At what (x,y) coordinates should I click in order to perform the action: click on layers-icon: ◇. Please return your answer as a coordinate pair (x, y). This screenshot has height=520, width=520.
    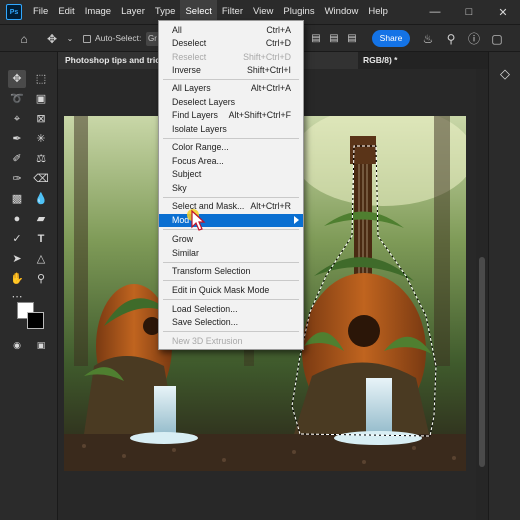
    Looking at the image, I should click on (505, 74).